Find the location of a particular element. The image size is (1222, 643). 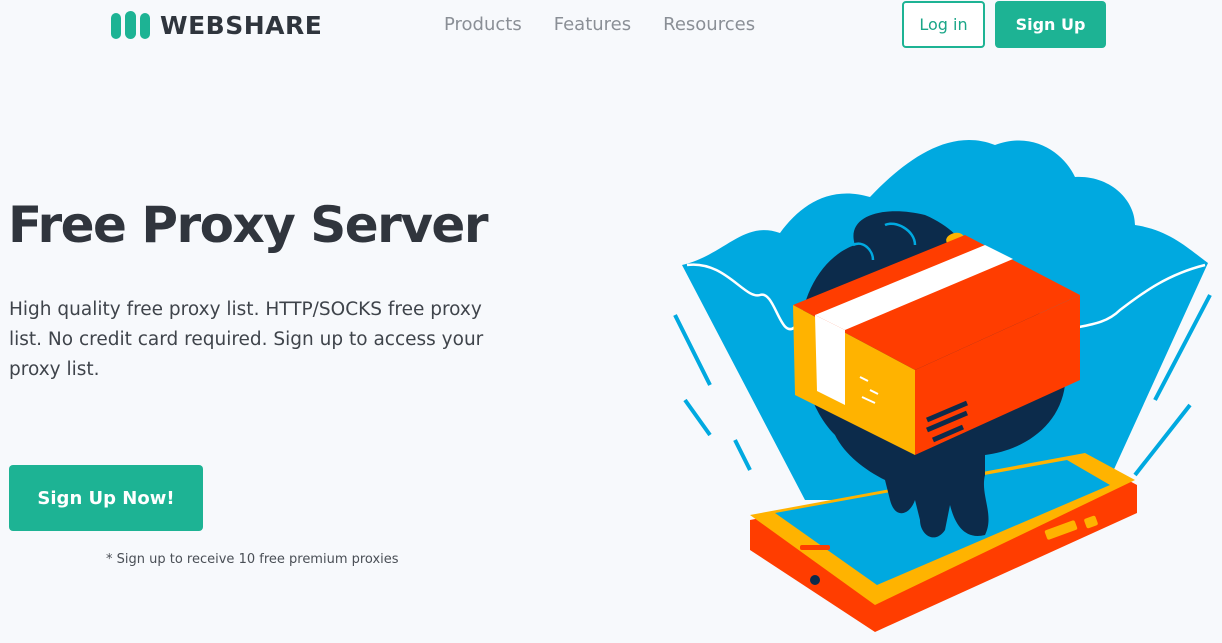

hero-title: Free Proxy Server is located at coordinates (248, 225).